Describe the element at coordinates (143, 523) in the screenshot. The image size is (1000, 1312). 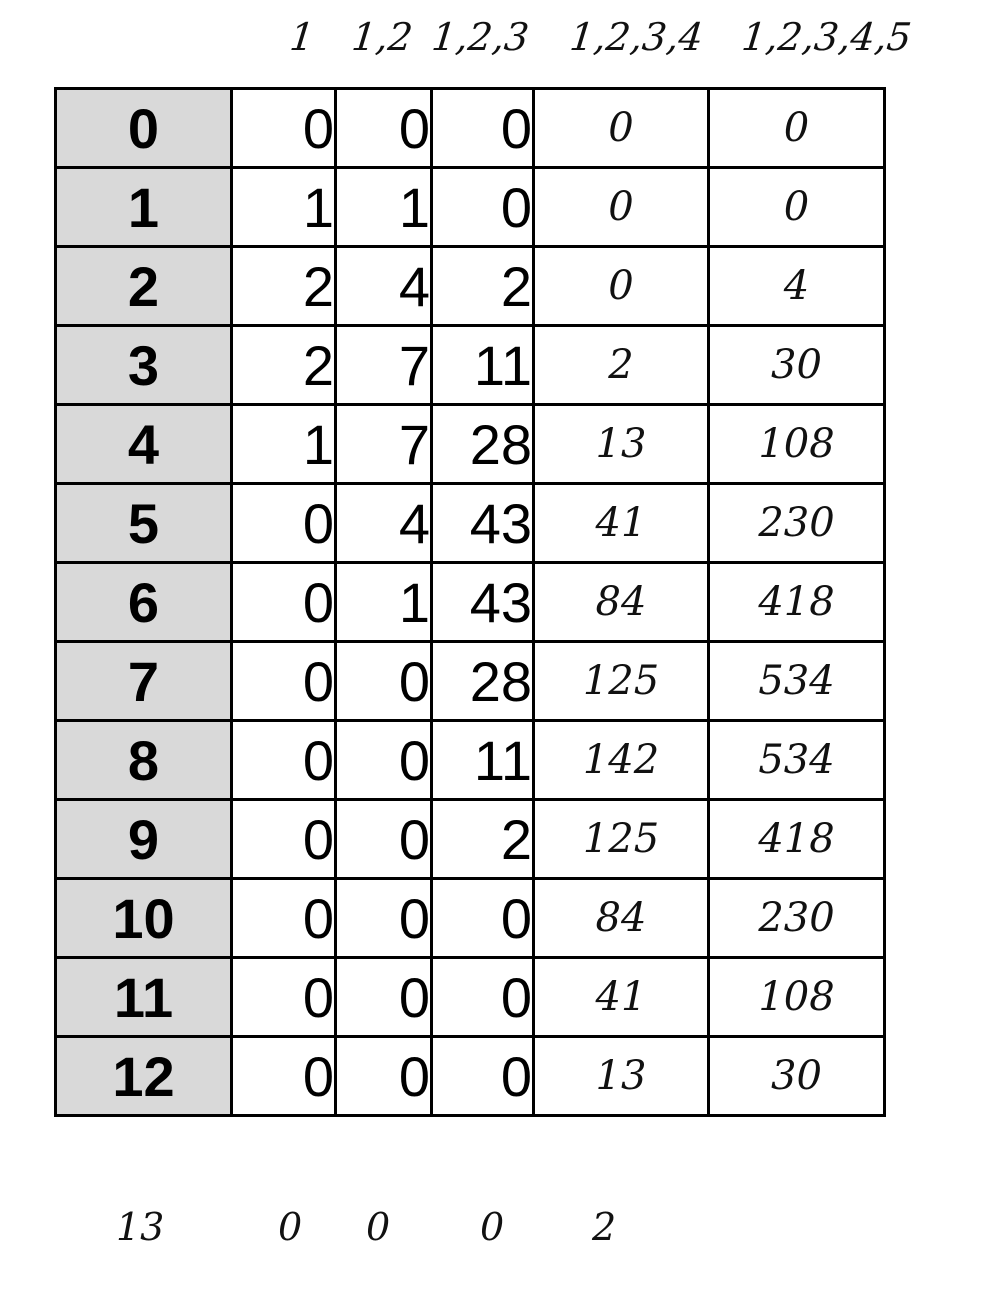
I see `row-index-cell: 5` at that location.